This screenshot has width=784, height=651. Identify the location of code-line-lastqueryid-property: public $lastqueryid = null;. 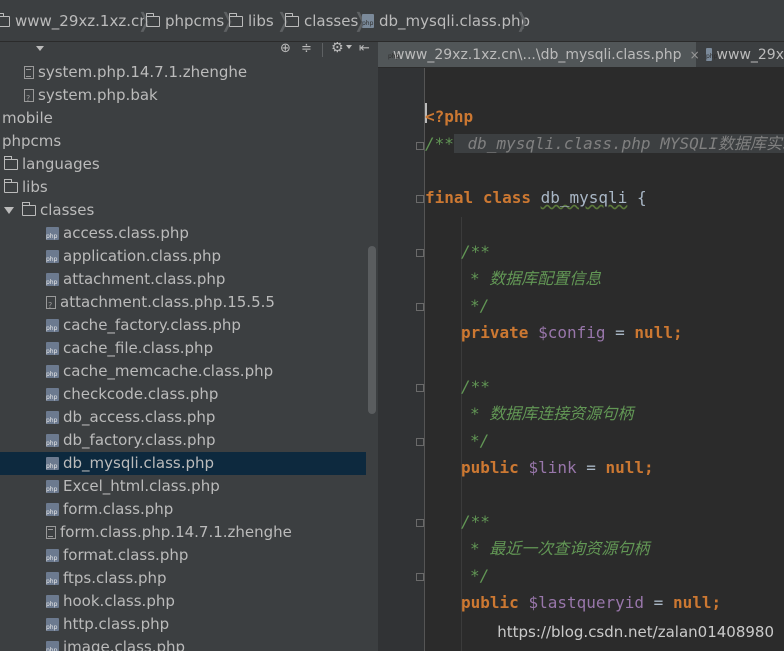
(591, 603).